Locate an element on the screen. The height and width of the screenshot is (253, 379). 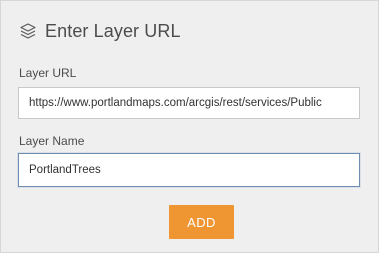
panel-header: Enter Layer URL is located at coordinates (100, 31).